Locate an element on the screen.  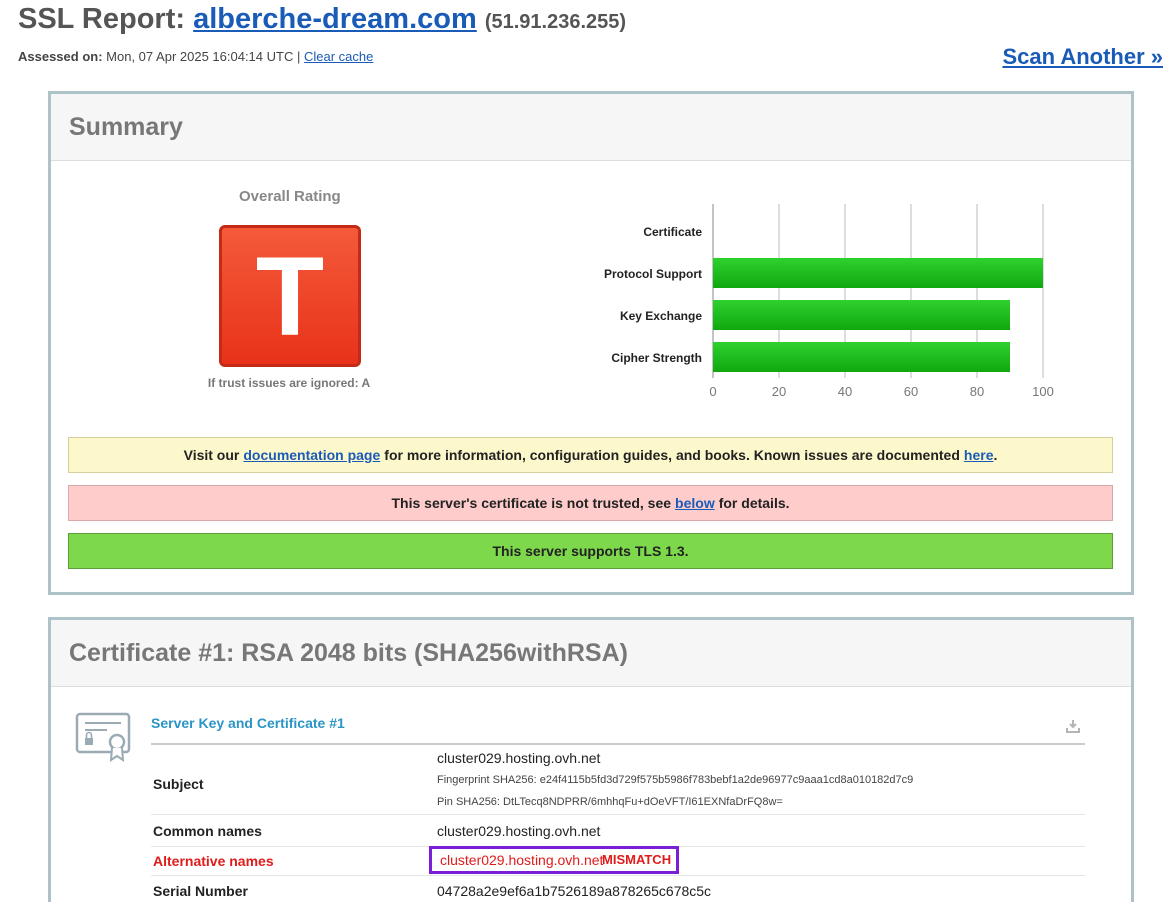
untrusted-post: for details. is located at coordinates (754, 503).